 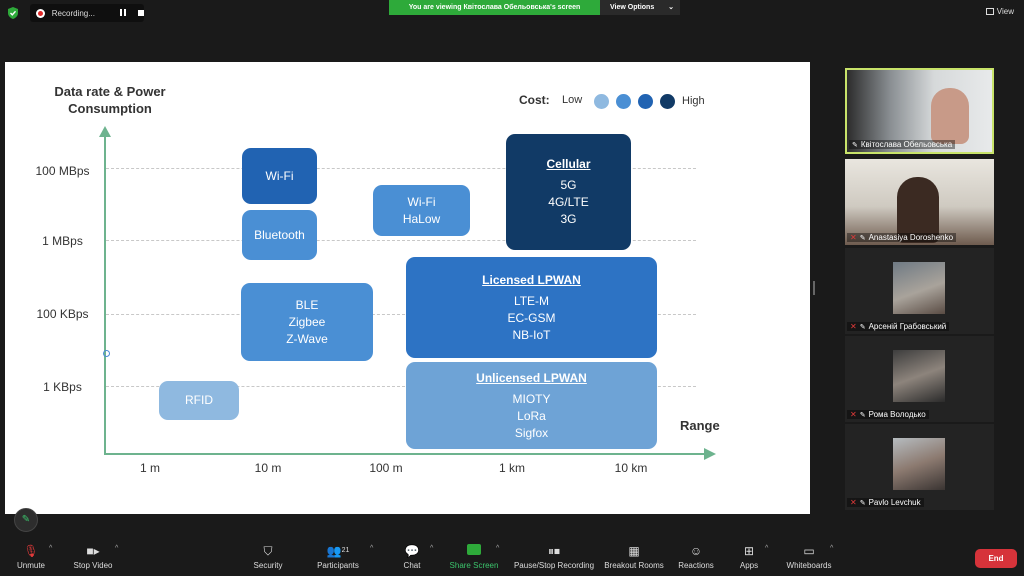 I want to click on participants-button: 👥21 Participants, so click(x=338, y=557).